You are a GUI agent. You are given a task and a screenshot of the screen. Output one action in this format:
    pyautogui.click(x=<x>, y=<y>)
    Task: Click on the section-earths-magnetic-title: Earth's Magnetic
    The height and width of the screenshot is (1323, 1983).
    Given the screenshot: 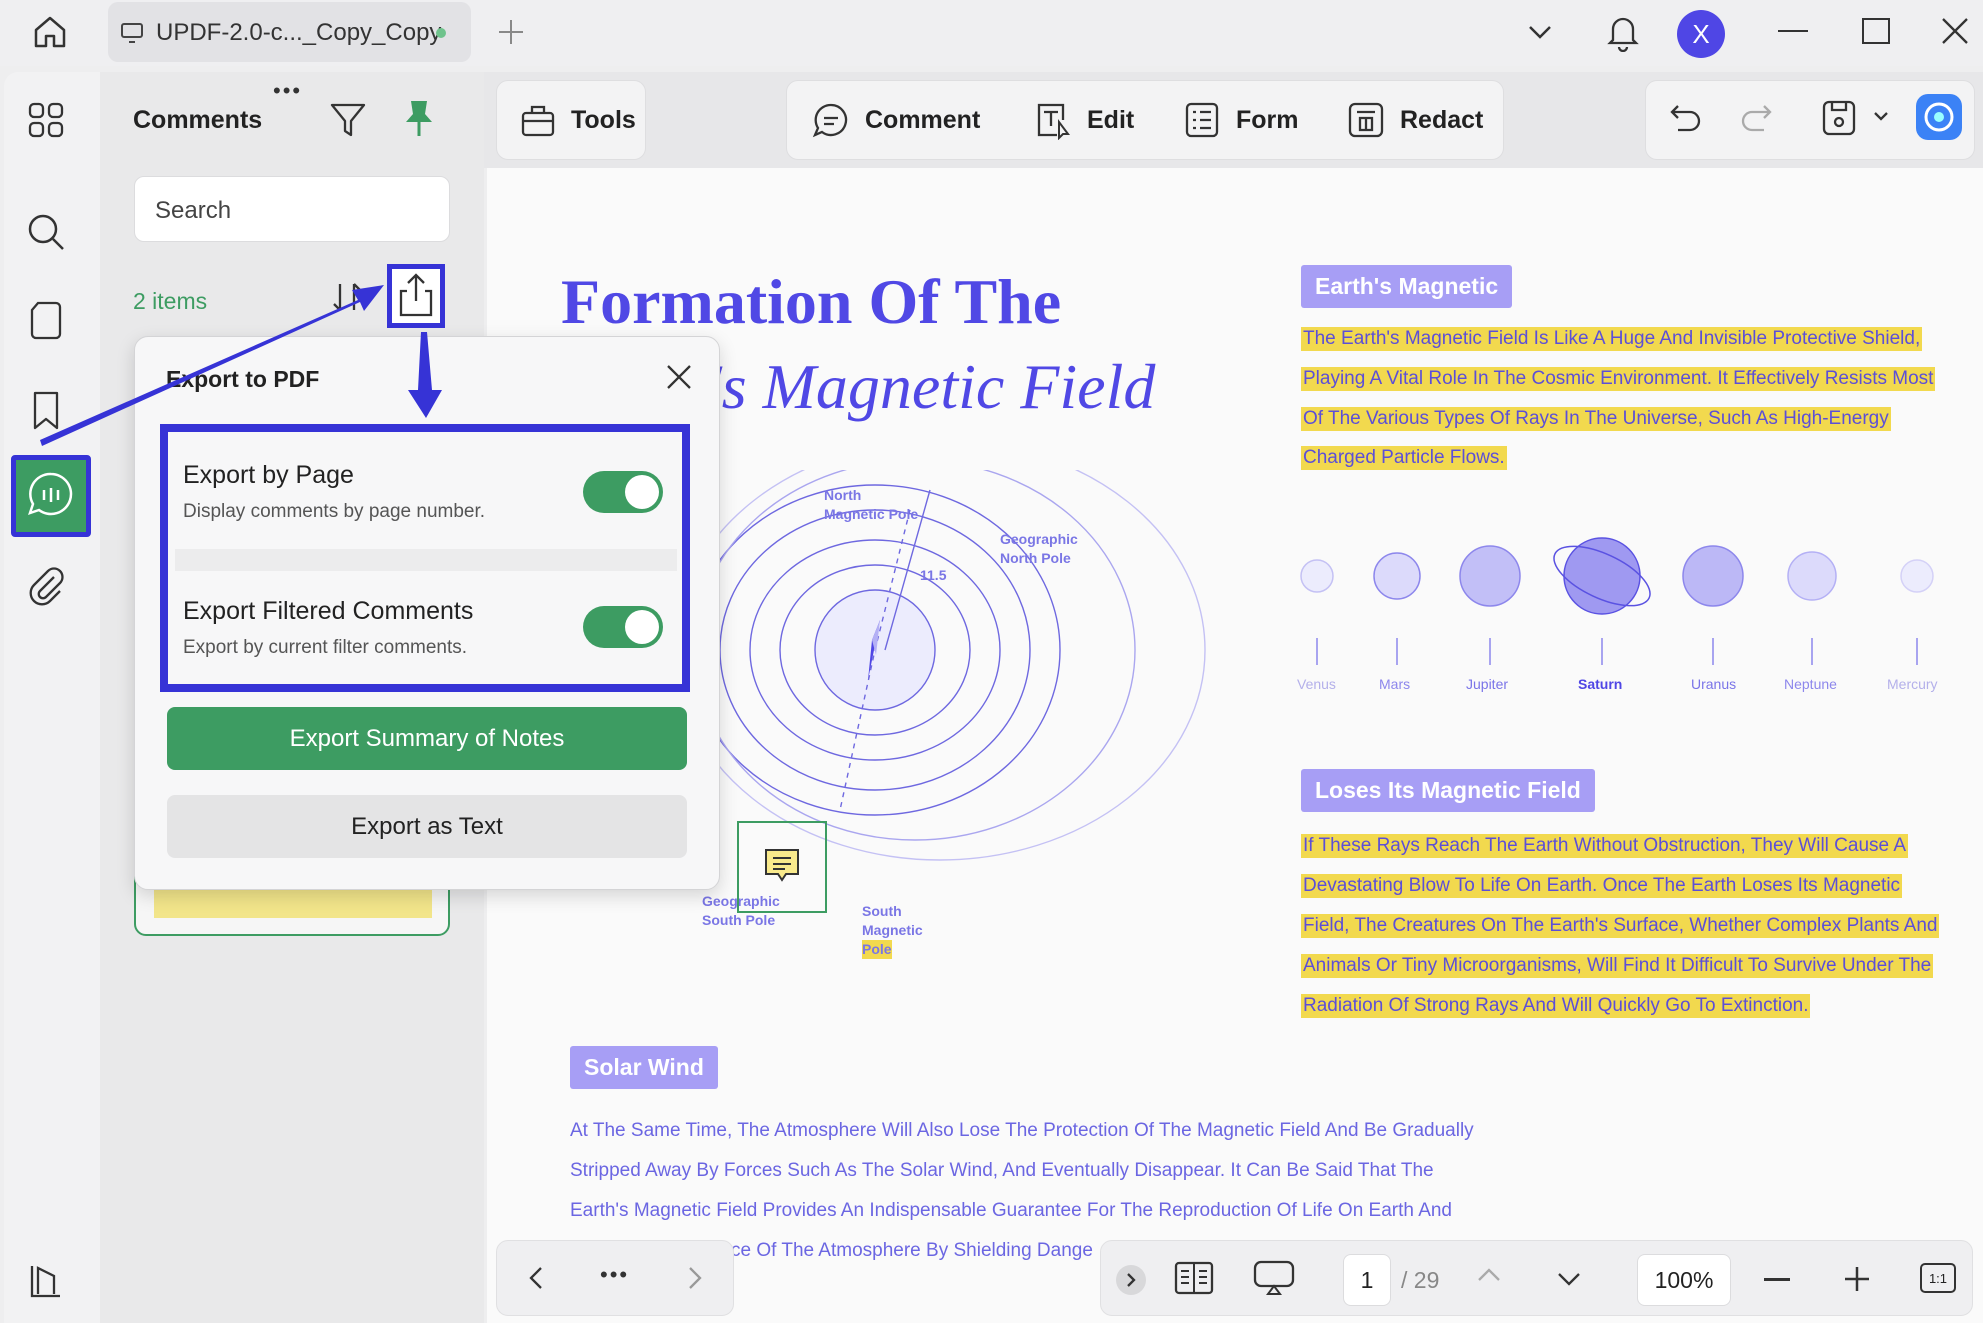 What is the action you would take?
    pyautogui.click(x=1407, y=286)
    